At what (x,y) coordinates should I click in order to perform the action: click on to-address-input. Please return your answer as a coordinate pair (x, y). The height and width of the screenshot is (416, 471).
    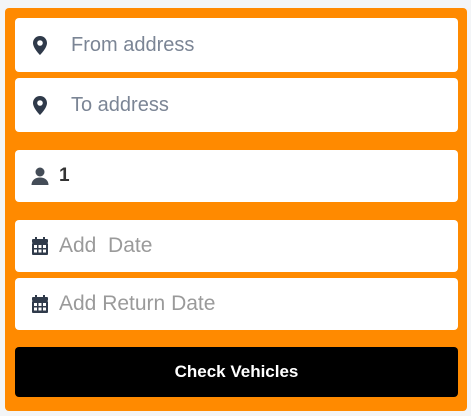
    Looking at the image, I should click on (251, 105).